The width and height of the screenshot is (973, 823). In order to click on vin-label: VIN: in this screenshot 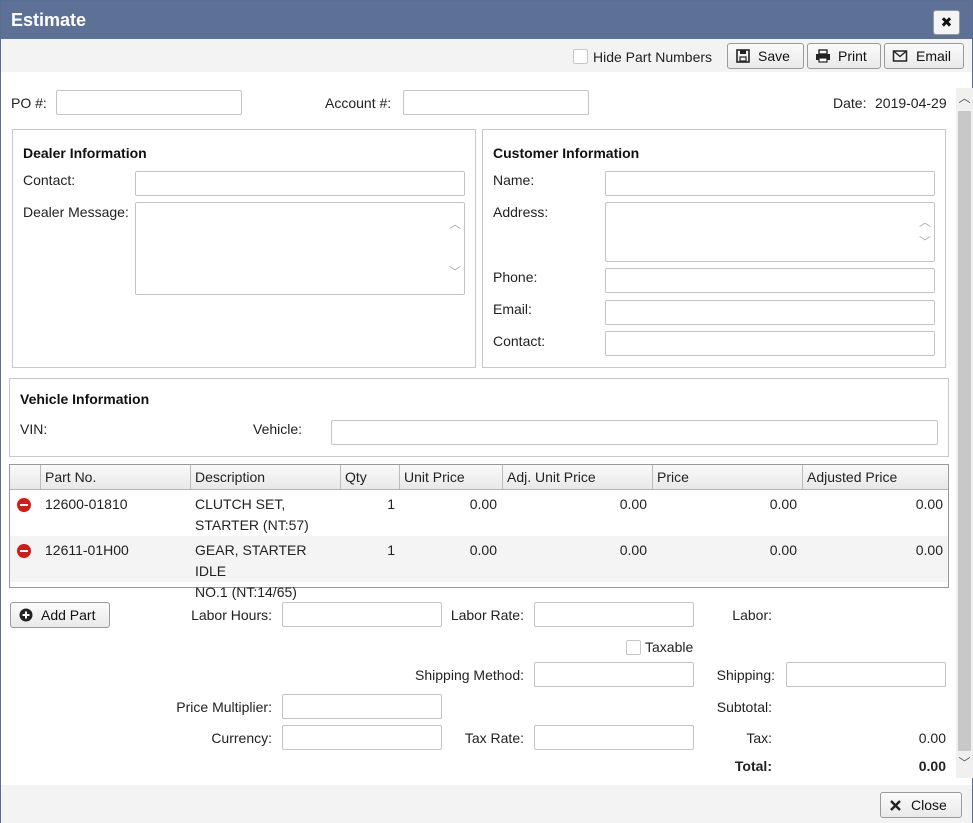, I will do `click(34, 429)`.